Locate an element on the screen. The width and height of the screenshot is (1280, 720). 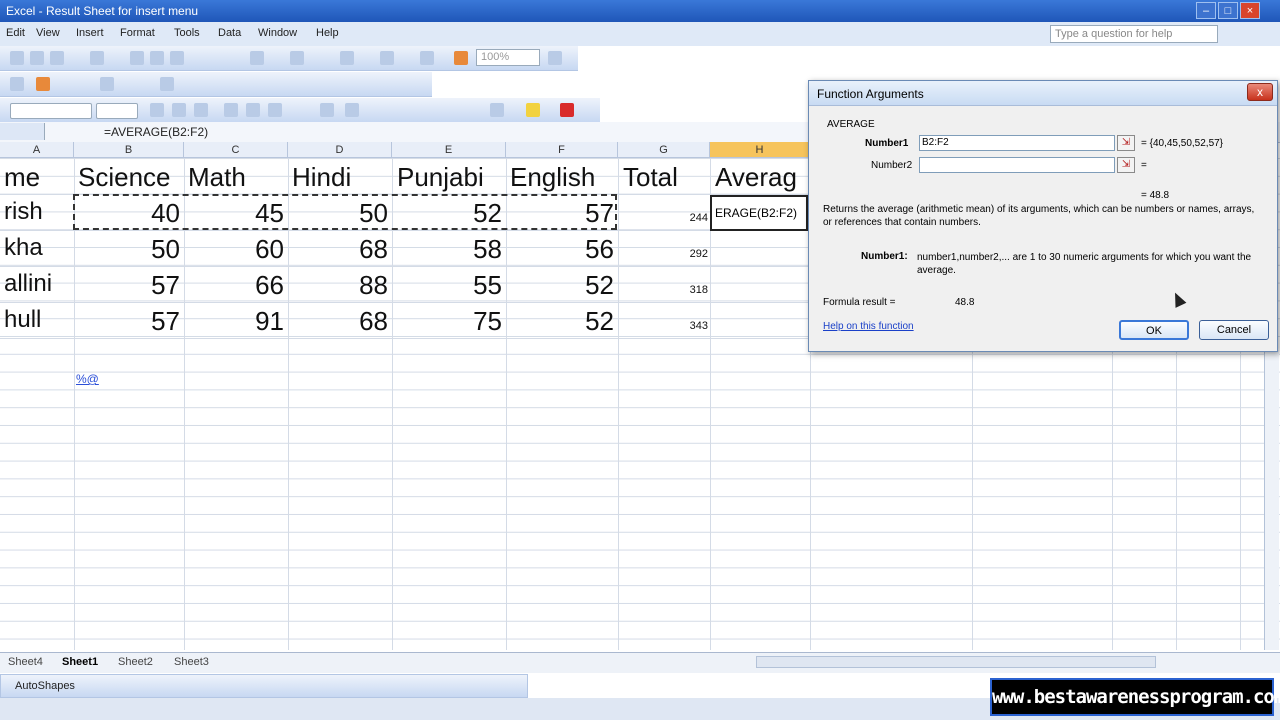
help-icon is located at coordinates (555, 58).